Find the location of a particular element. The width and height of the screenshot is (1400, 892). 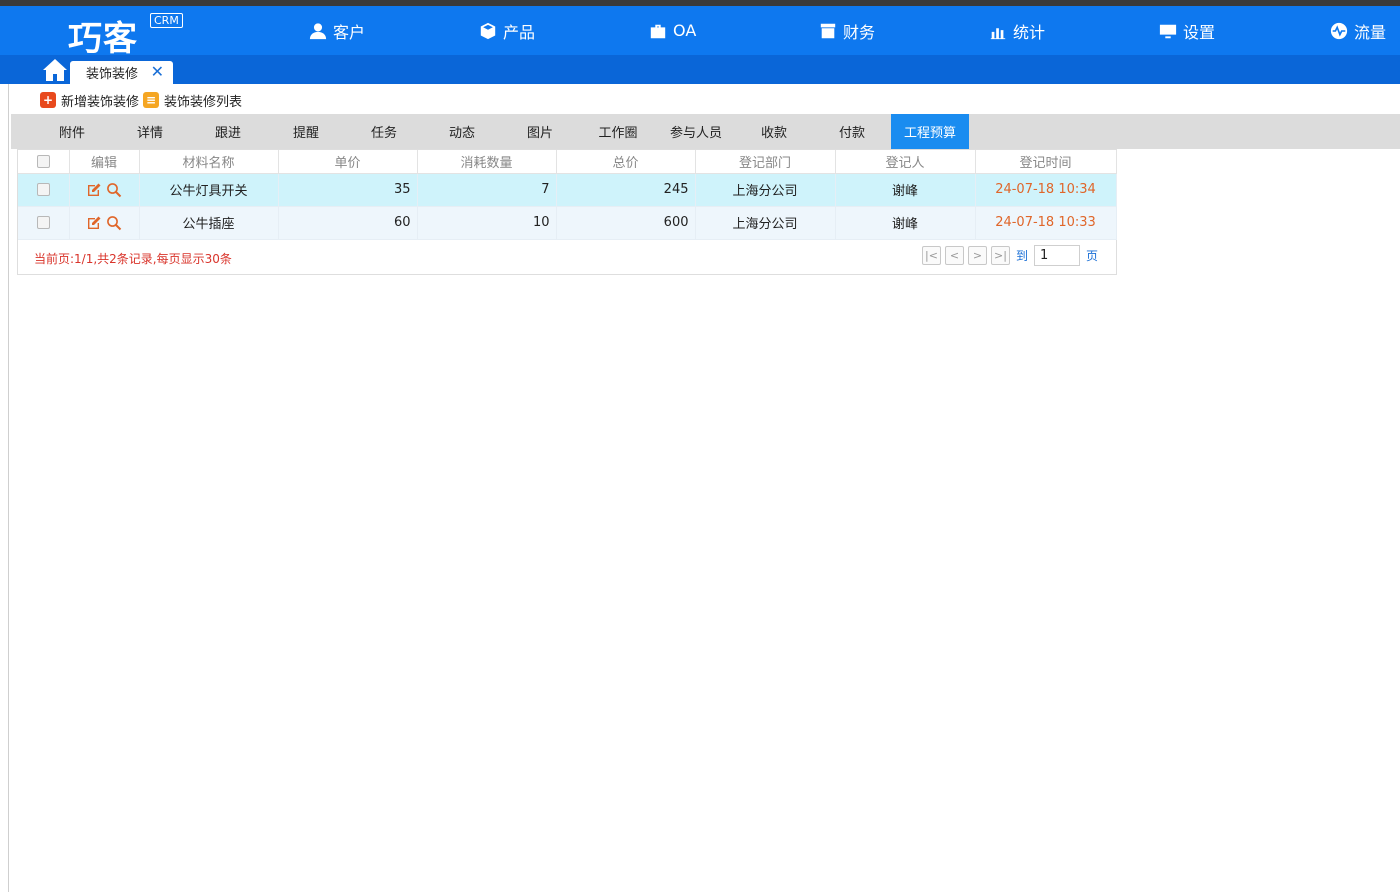

tab-renovation: 装饰装修 ✕ is located at coordinates (121, 72).